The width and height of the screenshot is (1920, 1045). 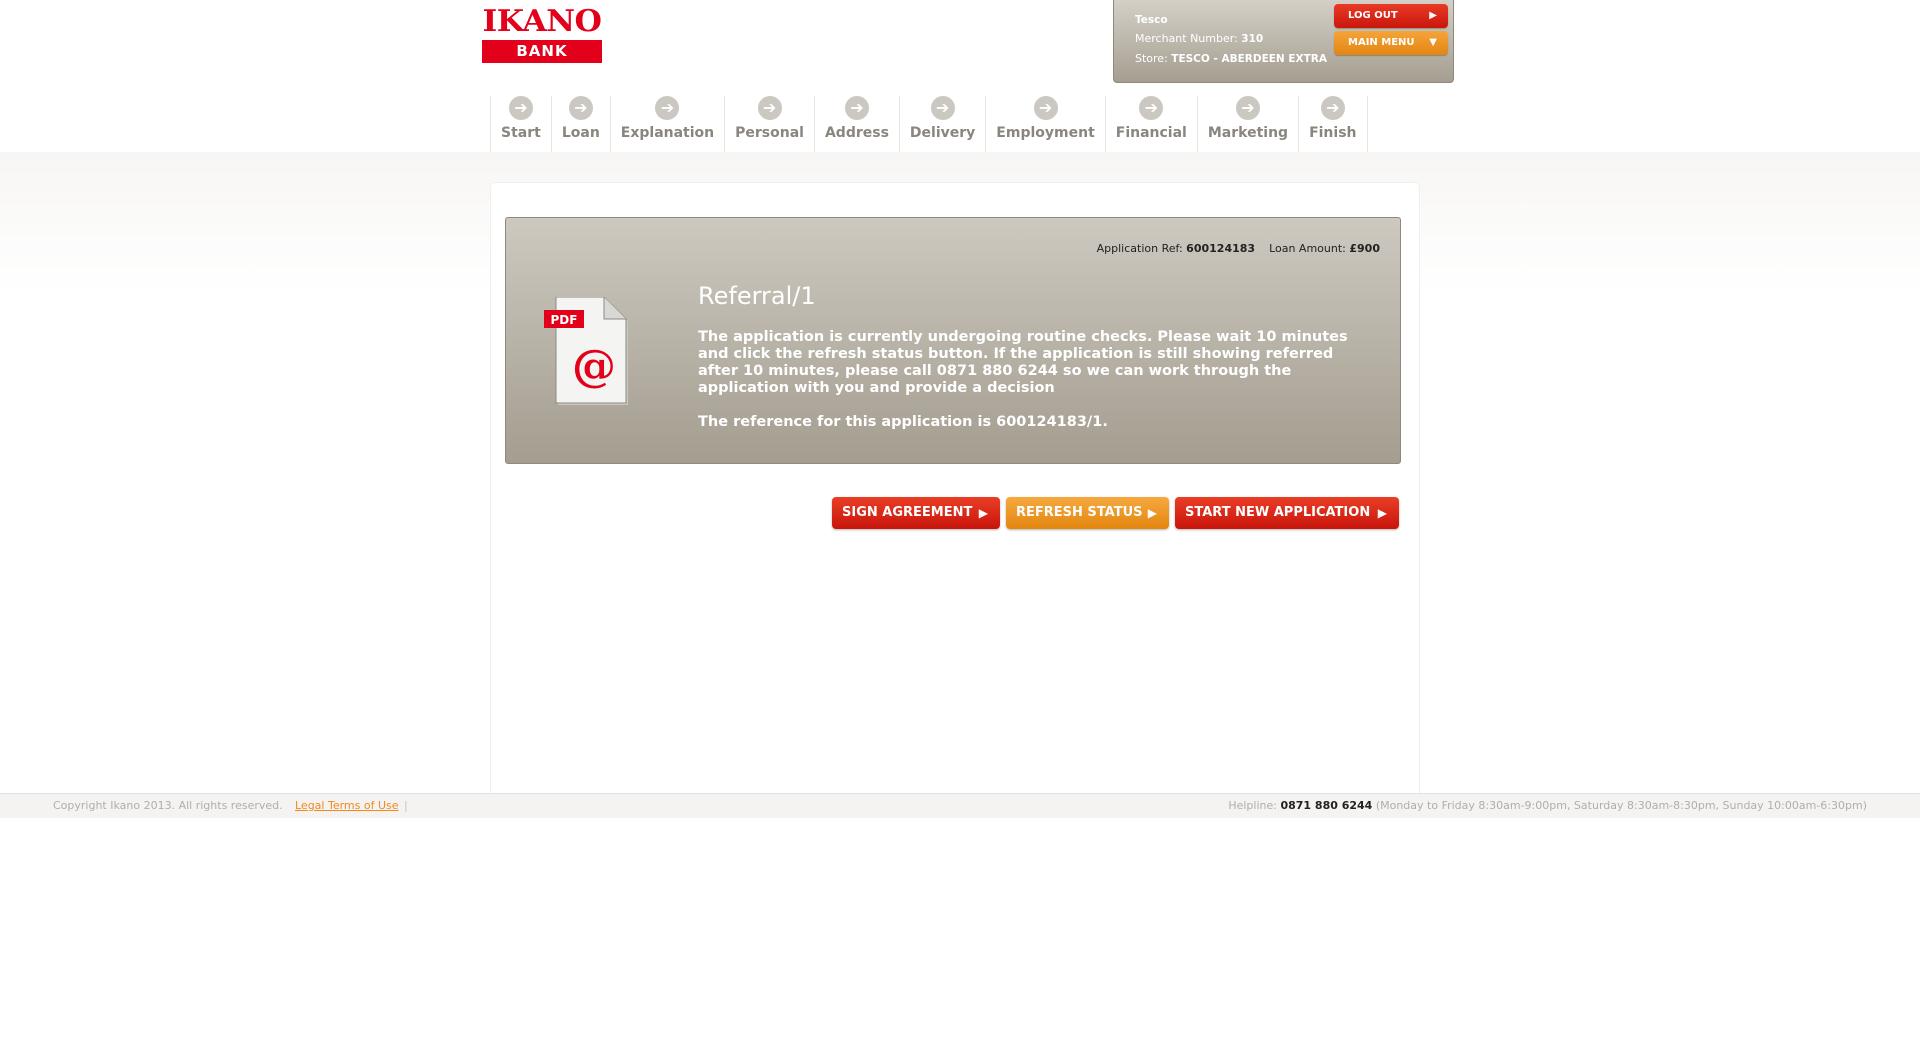 I want to click on step-address: ➔ Address, so click(x=857, y=124).